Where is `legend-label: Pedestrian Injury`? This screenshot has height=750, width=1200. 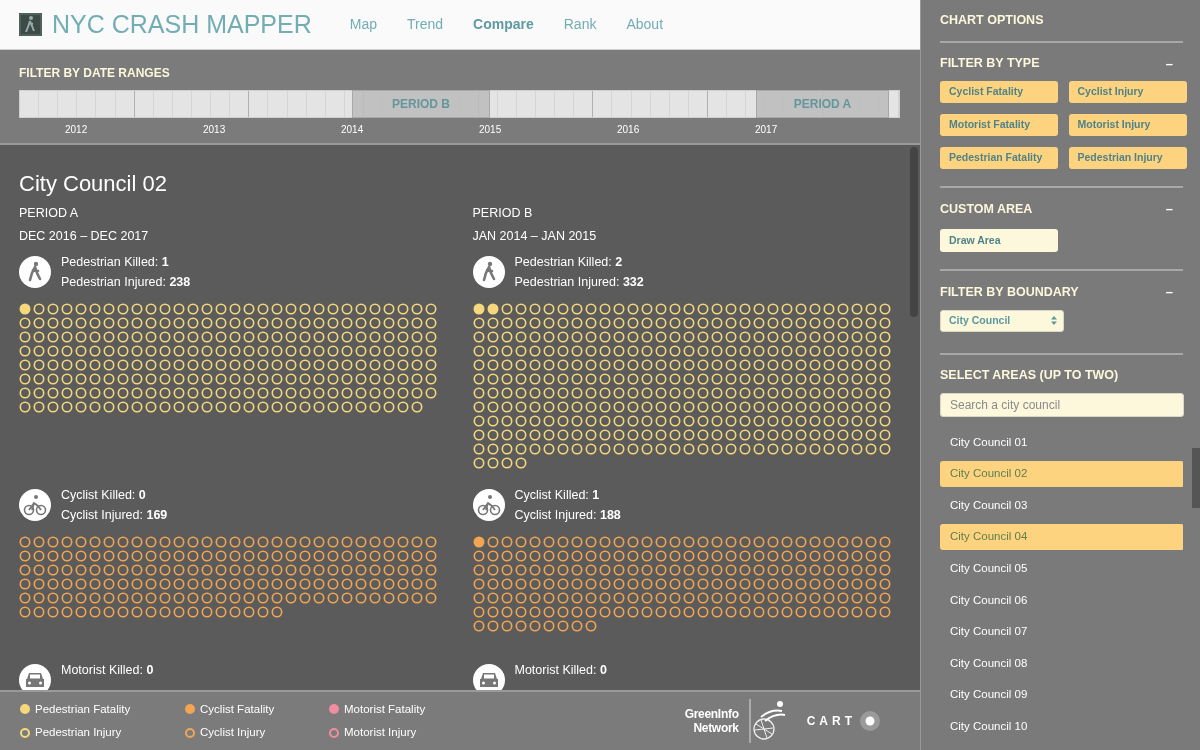
legend-label: Pedestrian Injury is located at coordinates (78, 732).